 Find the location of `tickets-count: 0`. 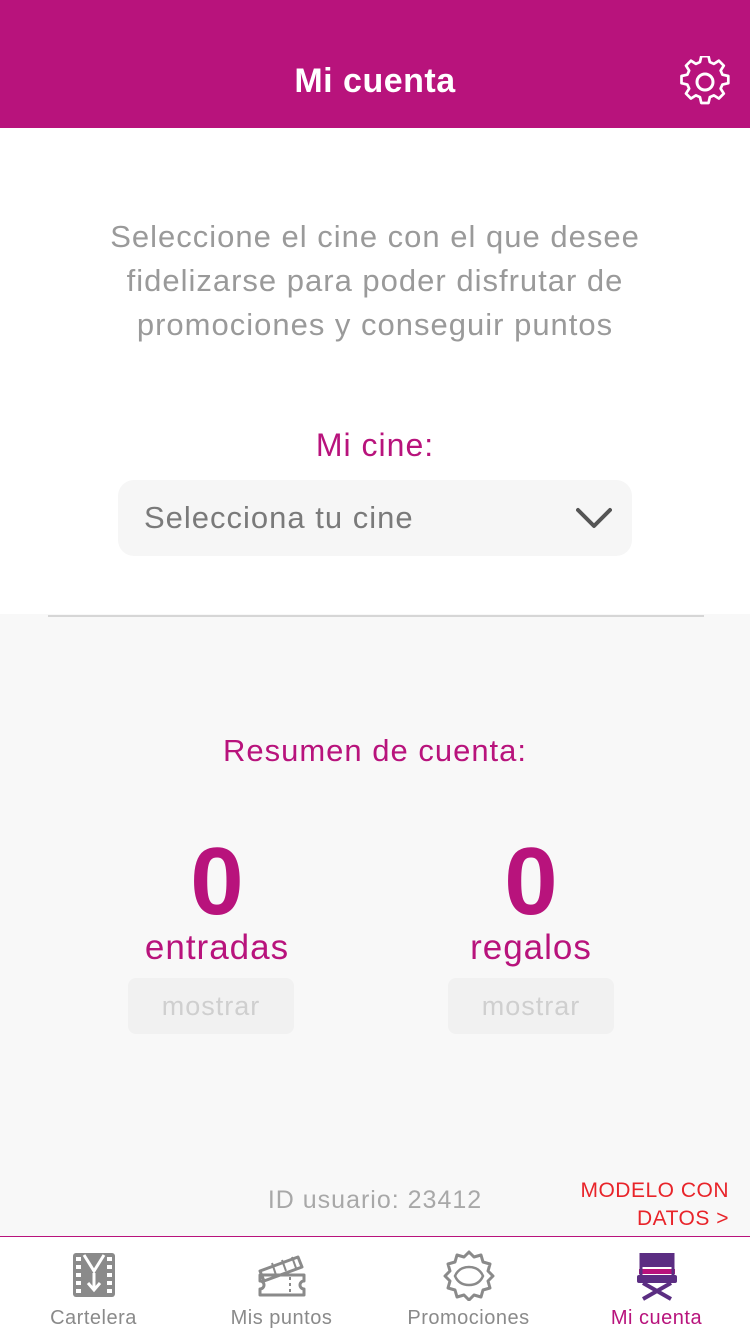

tickets-count: 0 is located at coordinates (217, 881).